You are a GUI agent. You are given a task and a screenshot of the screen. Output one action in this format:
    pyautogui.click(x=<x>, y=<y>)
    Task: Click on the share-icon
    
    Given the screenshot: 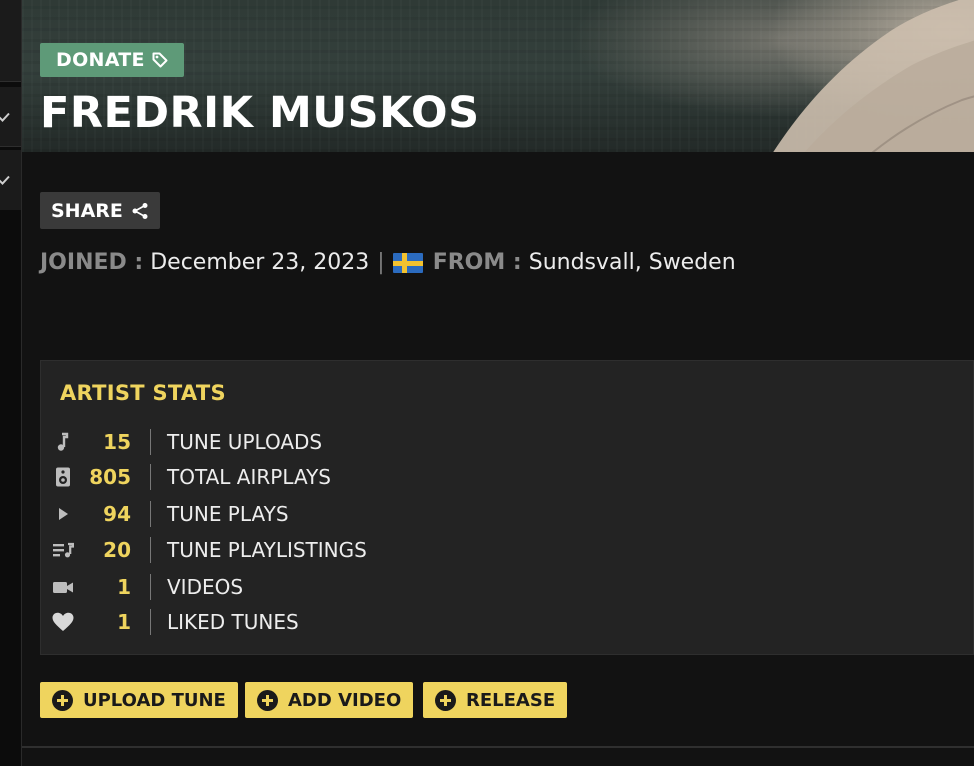 What is the action you would take?
    pyautogui.click(x=140, y=210)
    